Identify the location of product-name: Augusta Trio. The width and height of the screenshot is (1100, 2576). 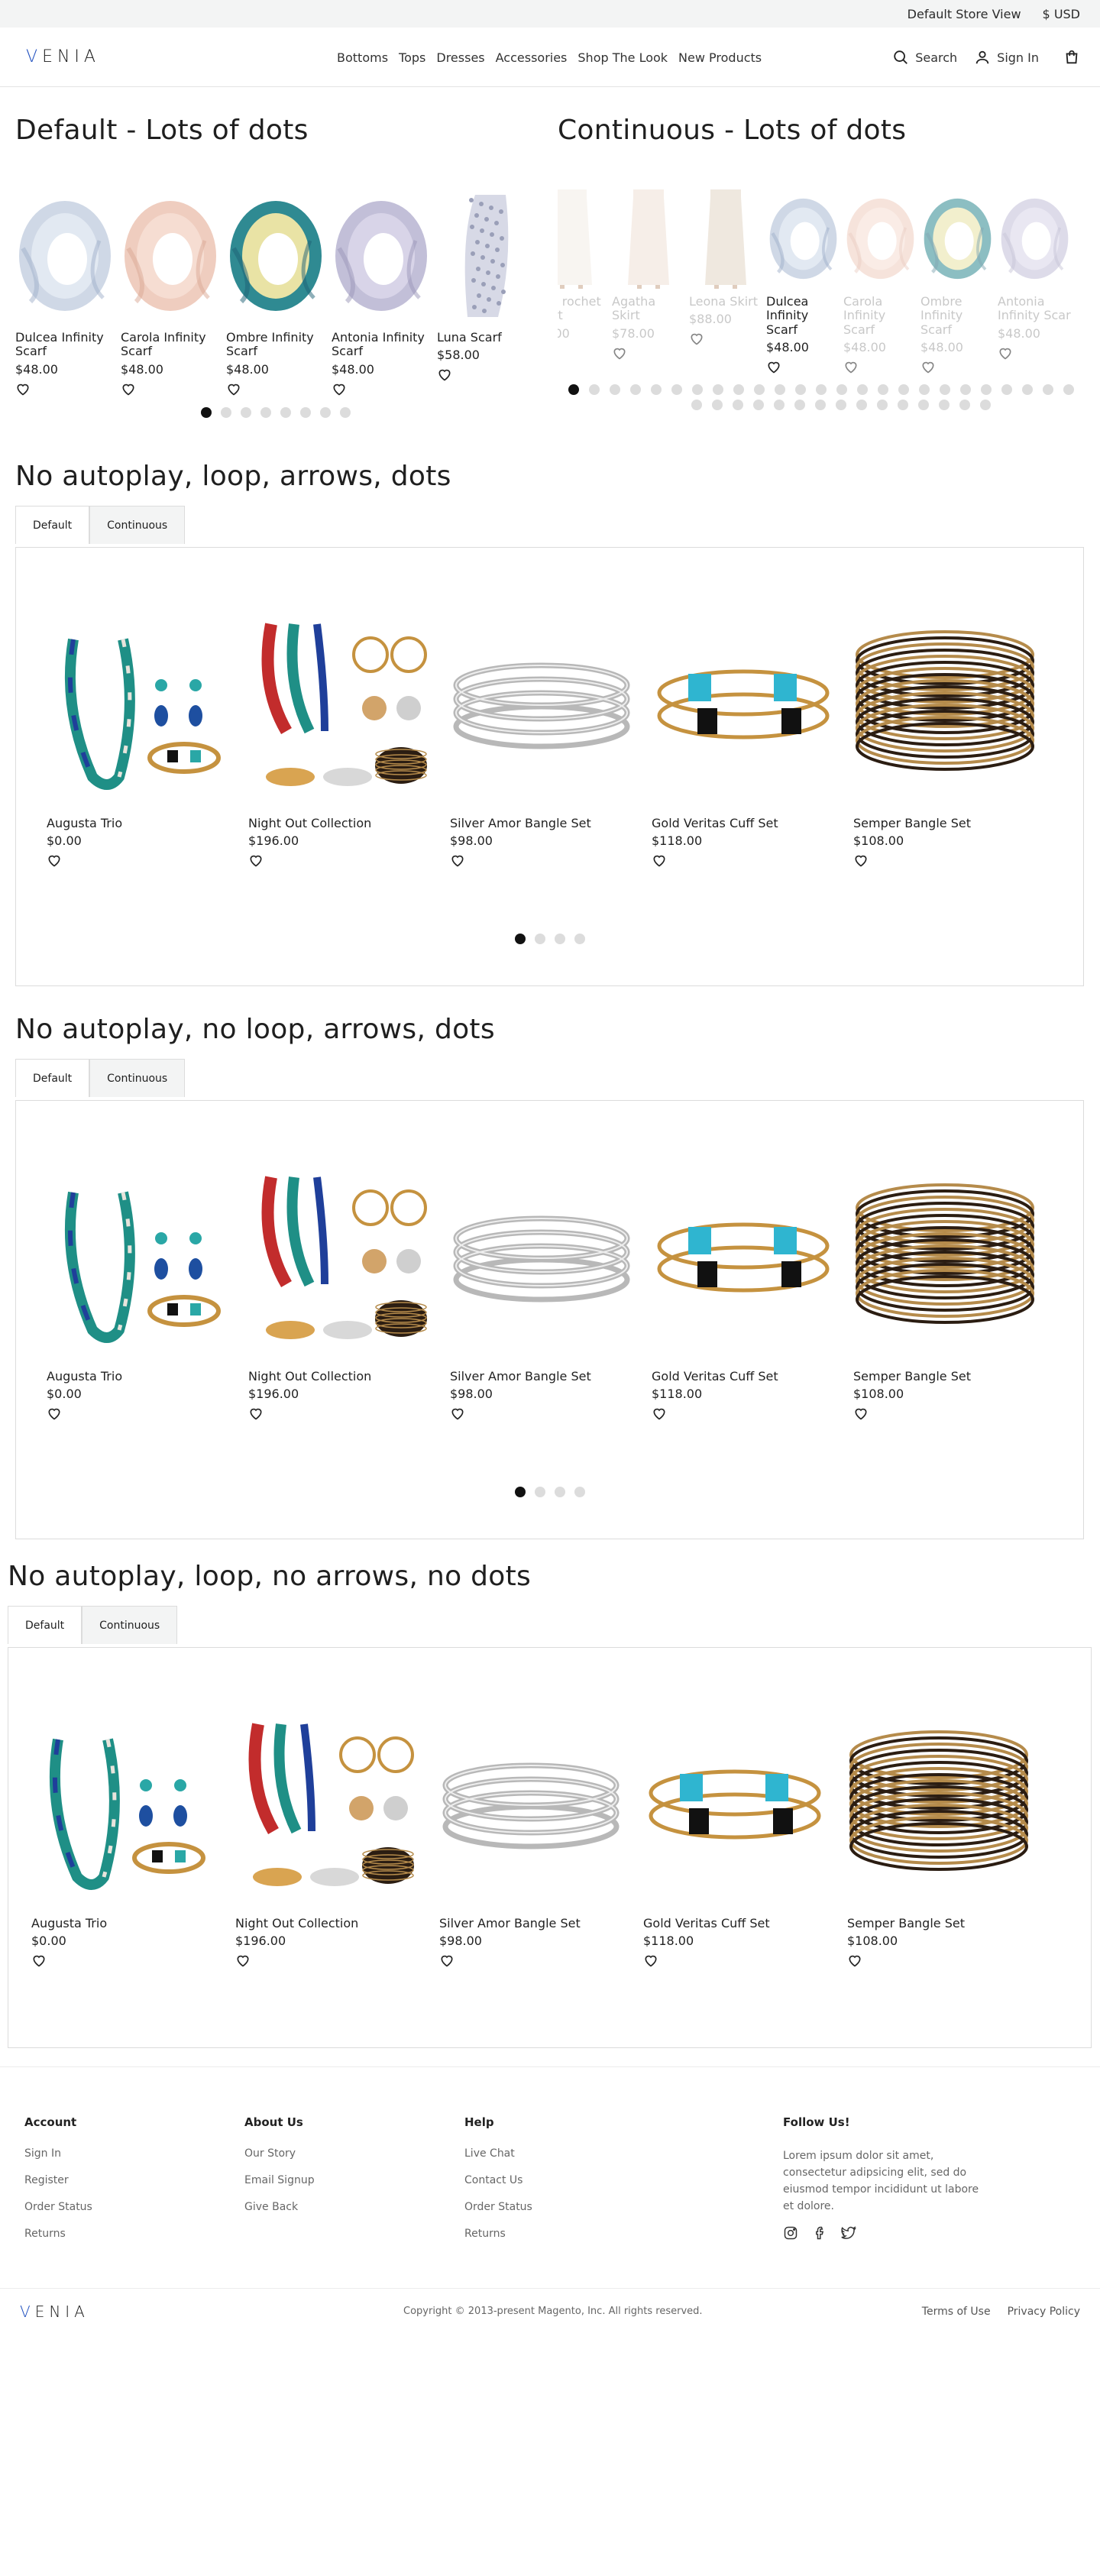
(123, 1923).